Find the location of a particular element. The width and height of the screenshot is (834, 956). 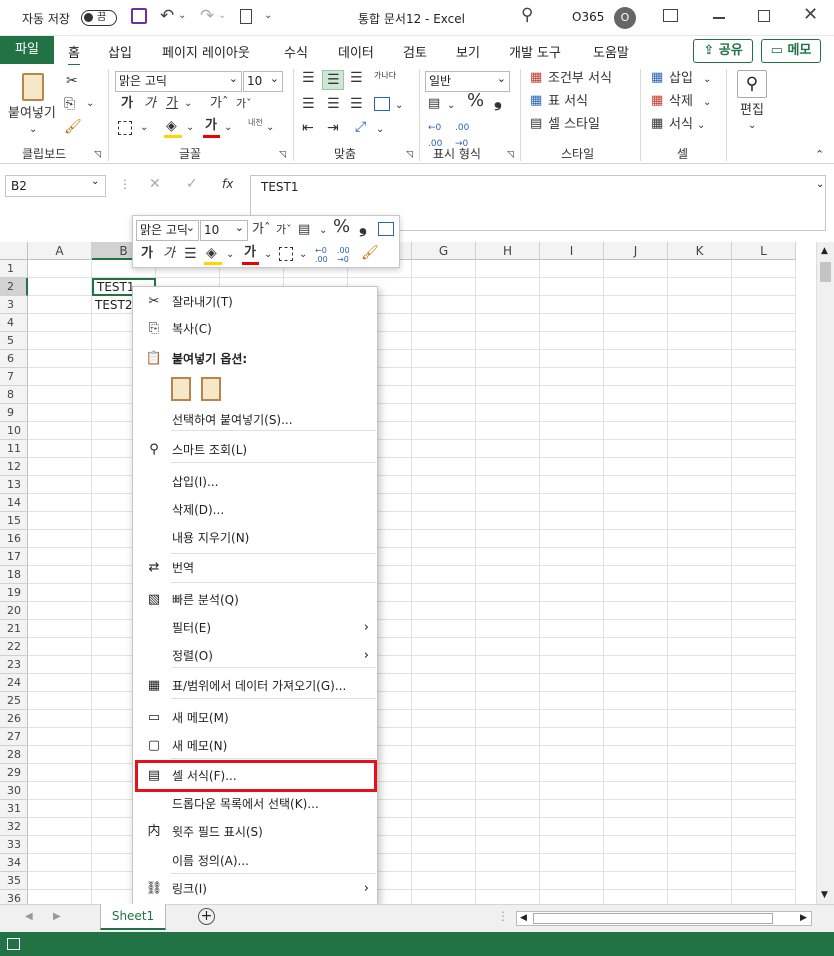

close-icon: ✕ is located at coordinates (810, 14).